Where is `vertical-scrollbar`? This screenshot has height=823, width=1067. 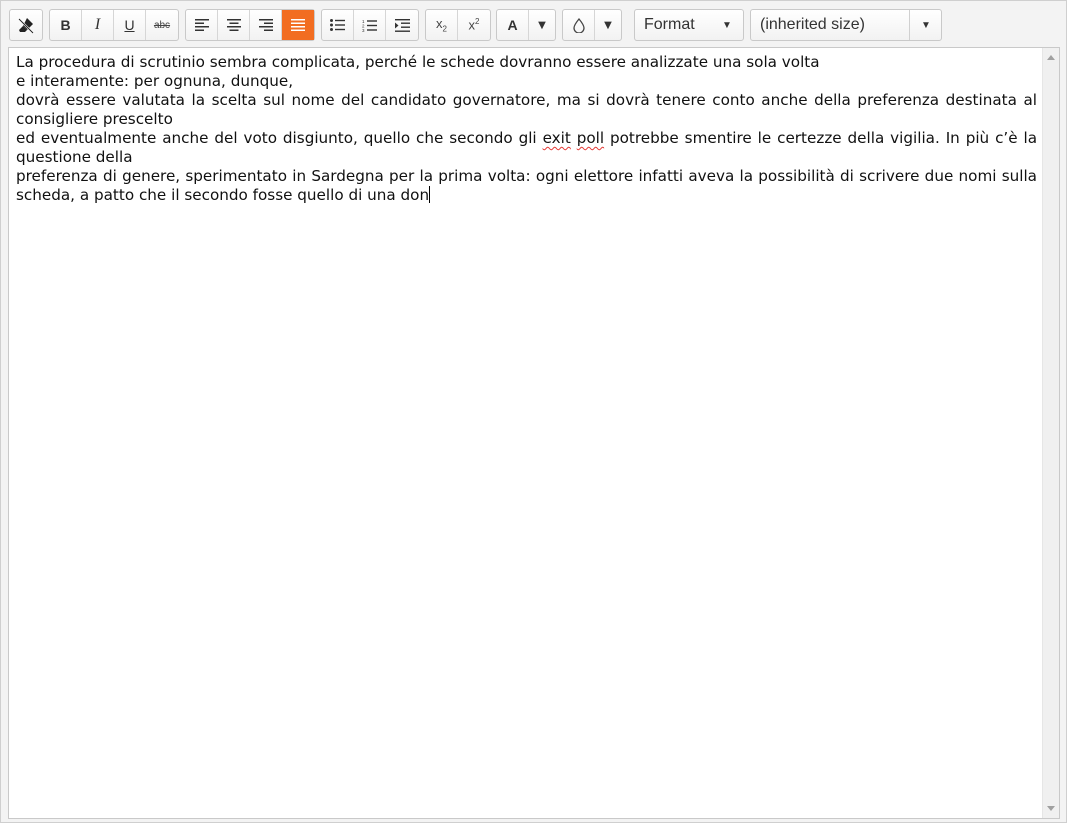
vertical-scrollbar is located at coordinates (1050, 433).